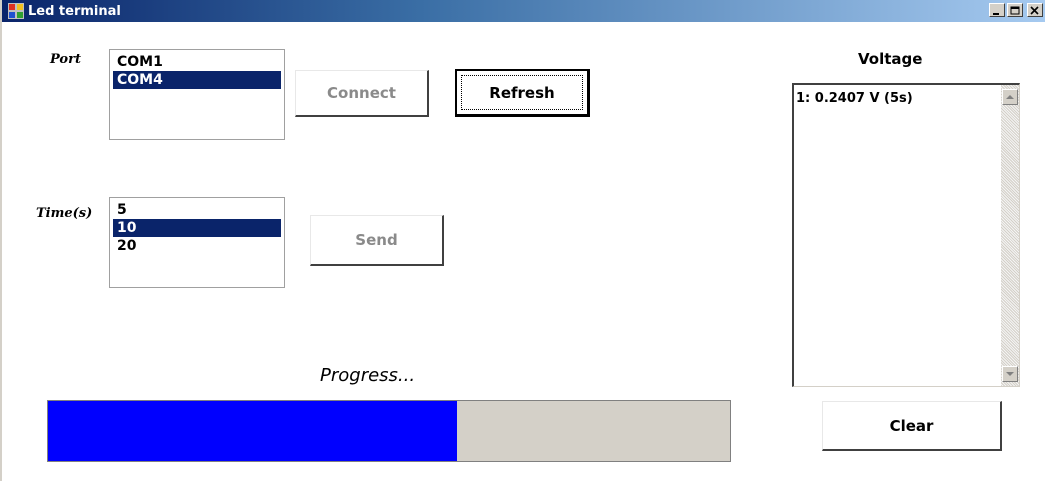 The width and height of the screenshot is (1045, 481). I want to click on close-button, so click(1035, 10).